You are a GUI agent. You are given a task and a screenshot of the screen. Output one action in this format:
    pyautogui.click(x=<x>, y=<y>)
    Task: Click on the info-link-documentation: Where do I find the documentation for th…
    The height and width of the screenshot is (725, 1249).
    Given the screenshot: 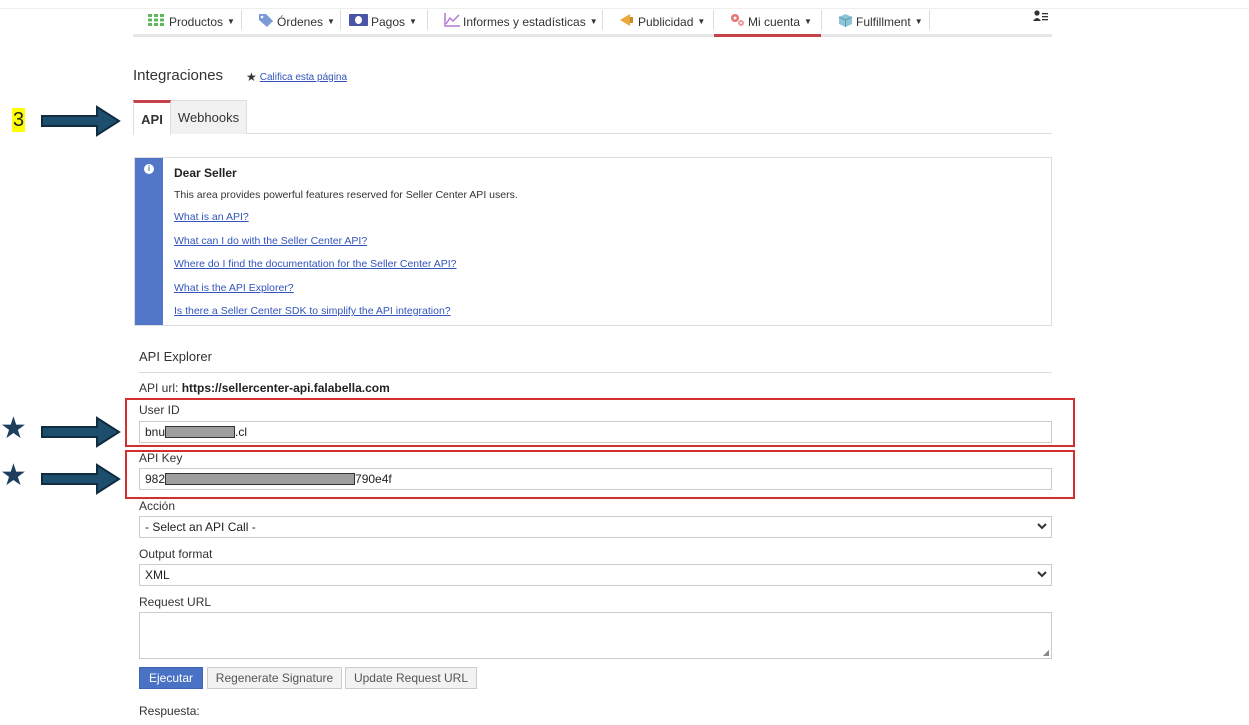 What is the action you would take?
    pyautogui.click(x=315, y=264)
    